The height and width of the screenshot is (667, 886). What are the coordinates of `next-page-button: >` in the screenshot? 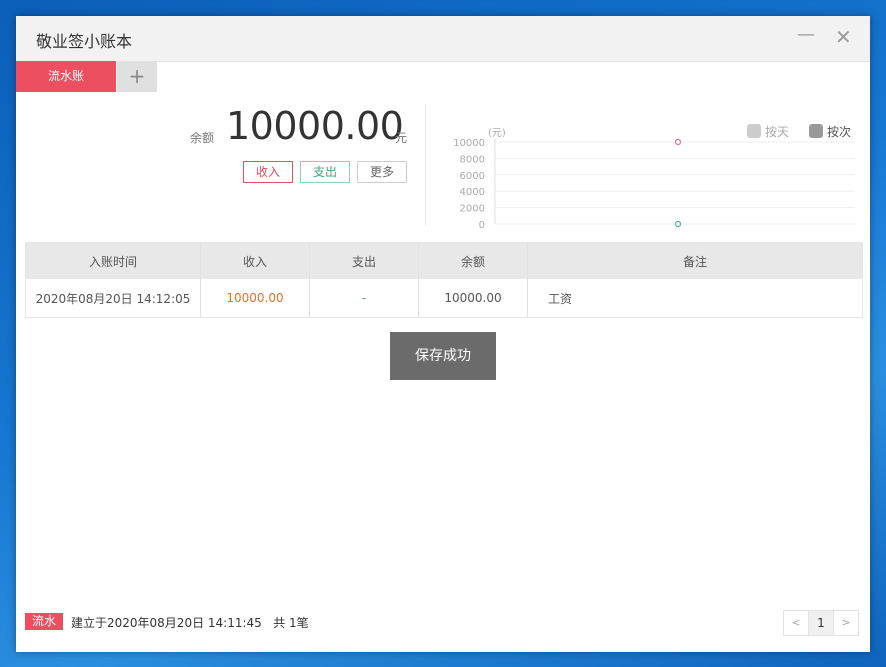 It's located at (846, 623).